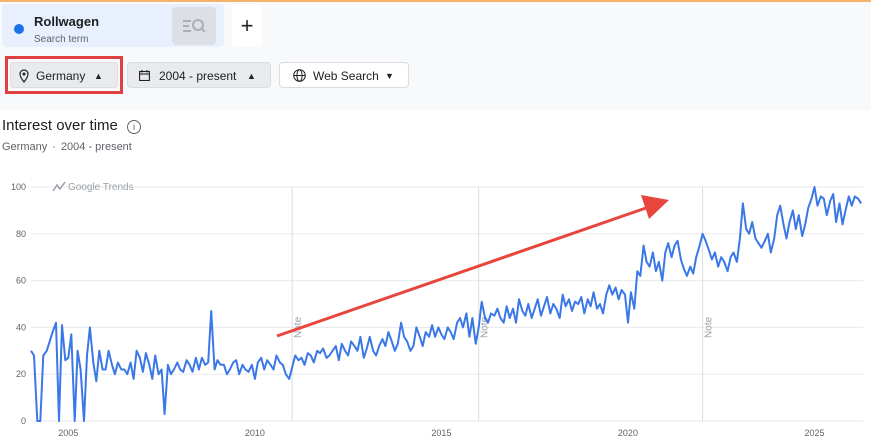 The image size is (871, 443). I want to click on x-tick-label: 2010, so click(255, 433).